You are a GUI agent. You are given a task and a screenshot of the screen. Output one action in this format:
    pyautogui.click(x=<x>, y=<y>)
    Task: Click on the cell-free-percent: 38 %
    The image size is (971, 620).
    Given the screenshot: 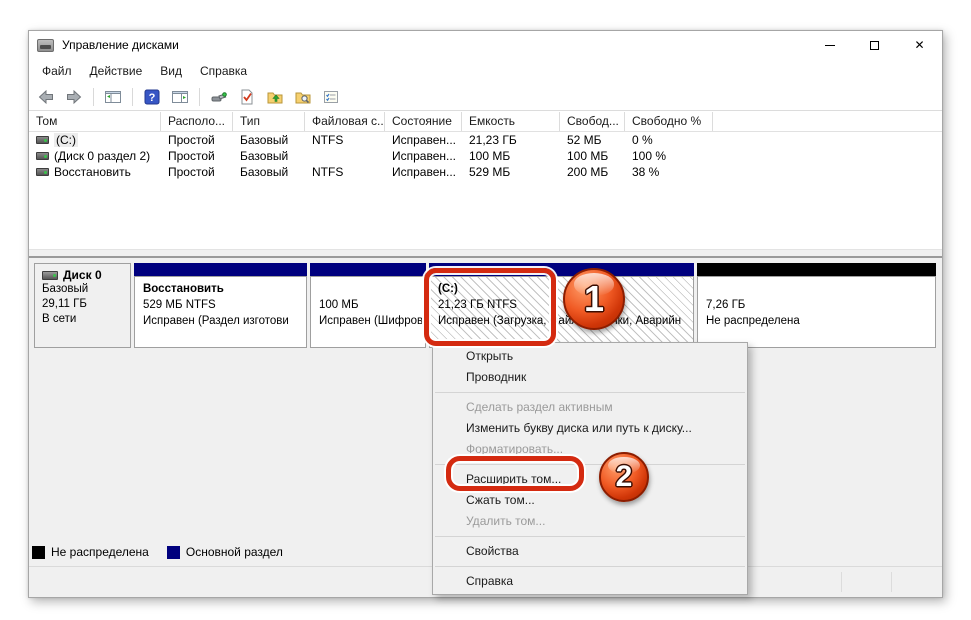 What is the action you would take?
    pyautogui.click(x=646, y=172)
    